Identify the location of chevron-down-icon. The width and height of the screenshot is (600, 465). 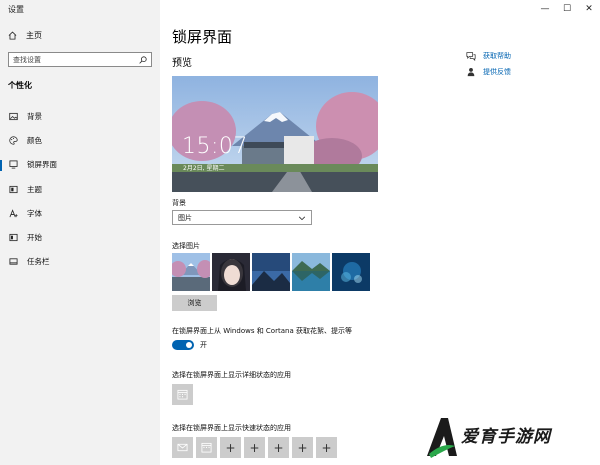
(302, 218).